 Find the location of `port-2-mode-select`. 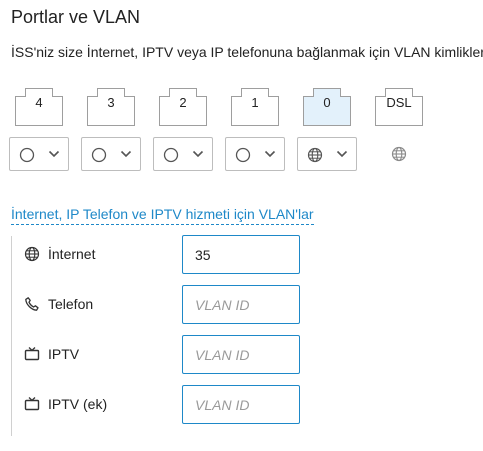

port-2-mode-select is located at coordinates (183, 154).